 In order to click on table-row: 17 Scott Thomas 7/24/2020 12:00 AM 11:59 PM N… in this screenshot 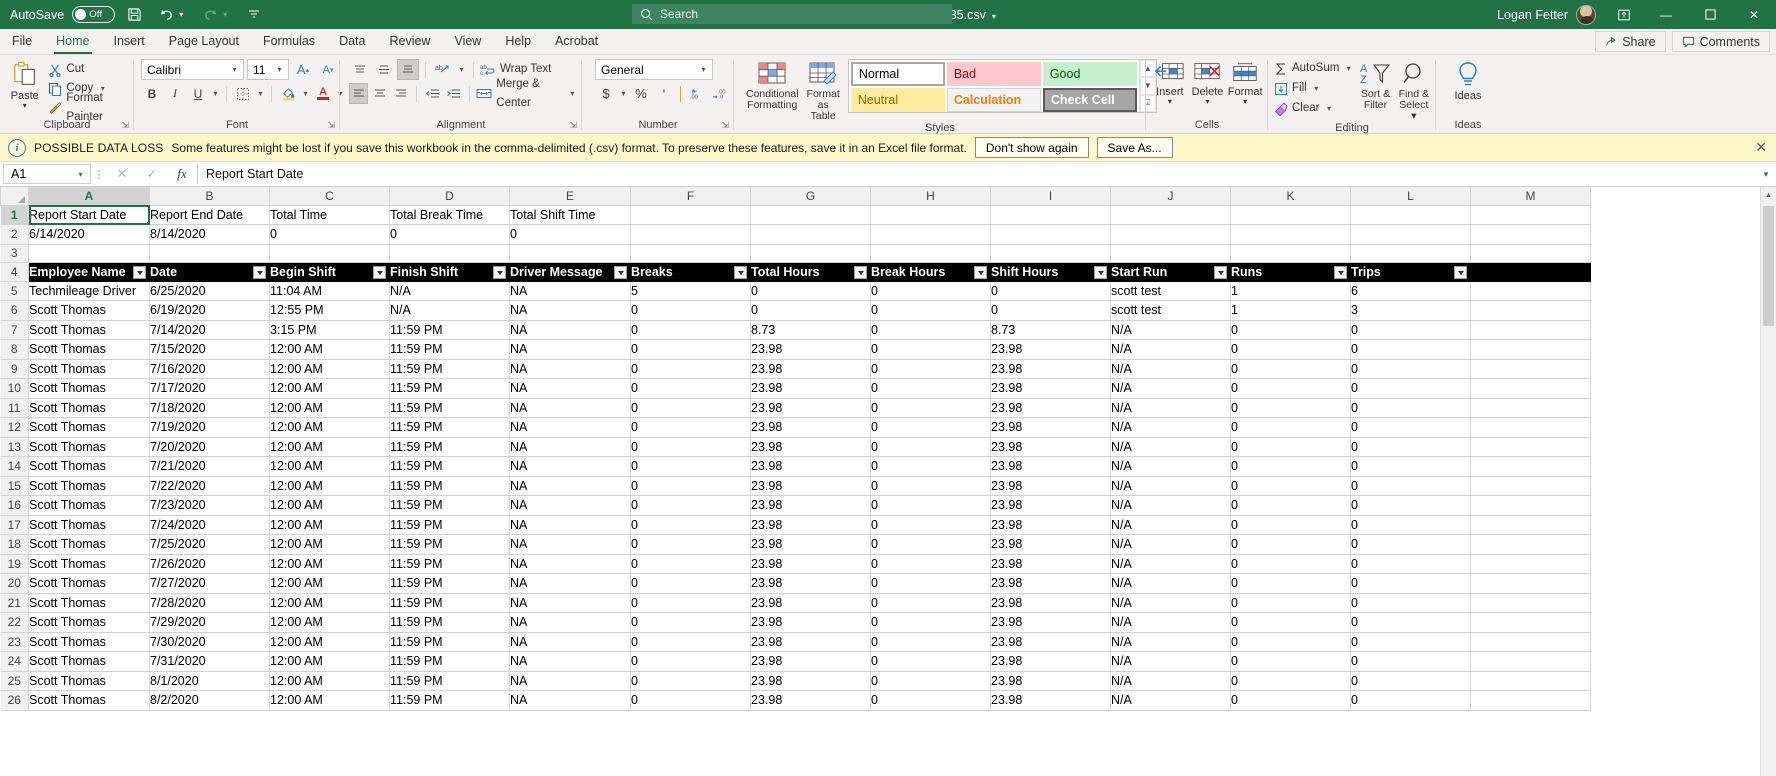, I will do `click(795, 524)`.